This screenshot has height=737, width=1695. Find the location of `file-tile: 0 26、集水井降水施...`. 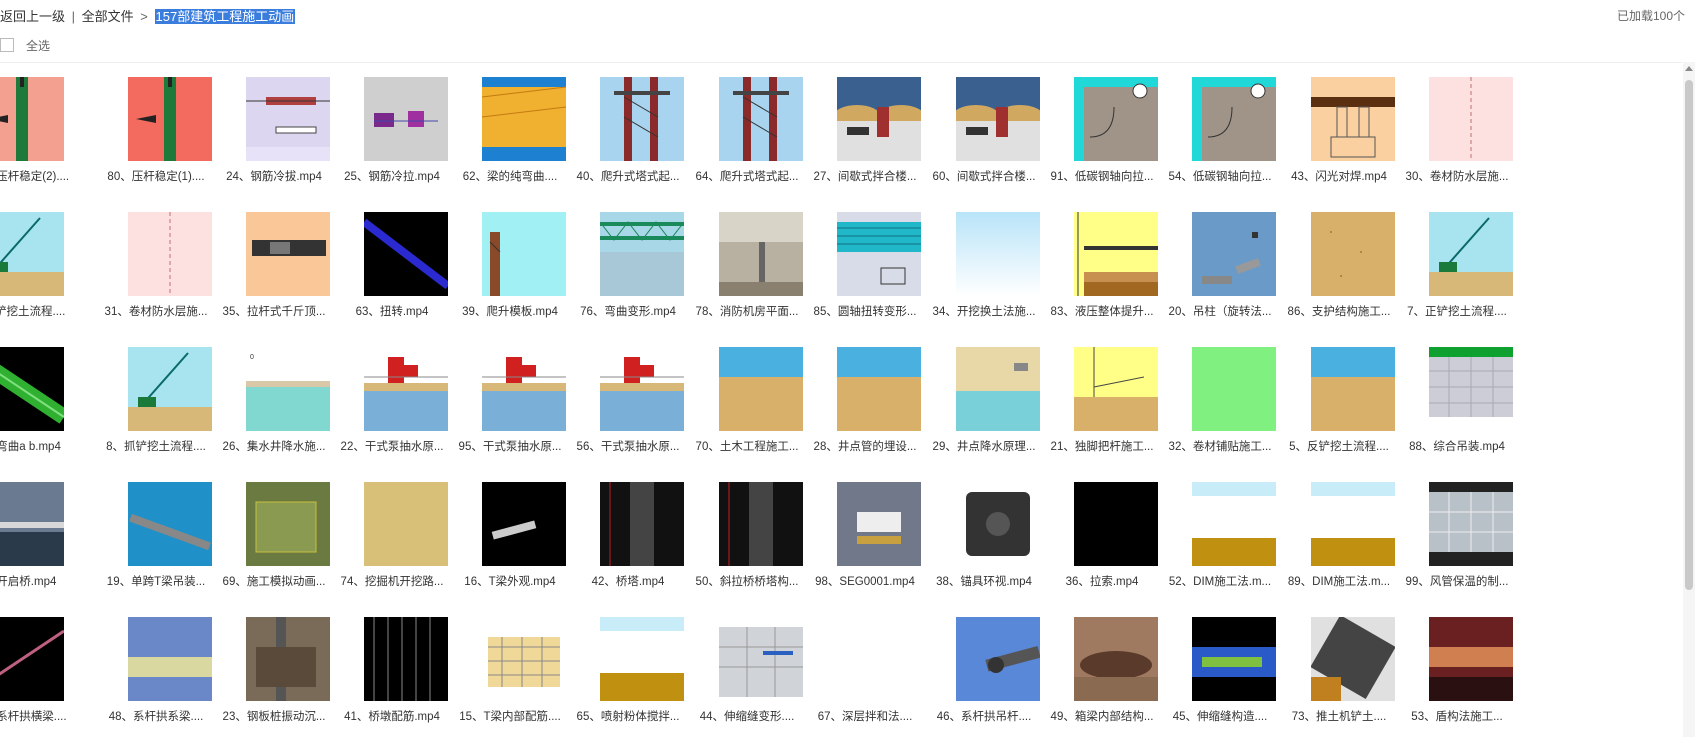

file-tile: 0 26、集水井降水施... is located at coordinates (274, 408).